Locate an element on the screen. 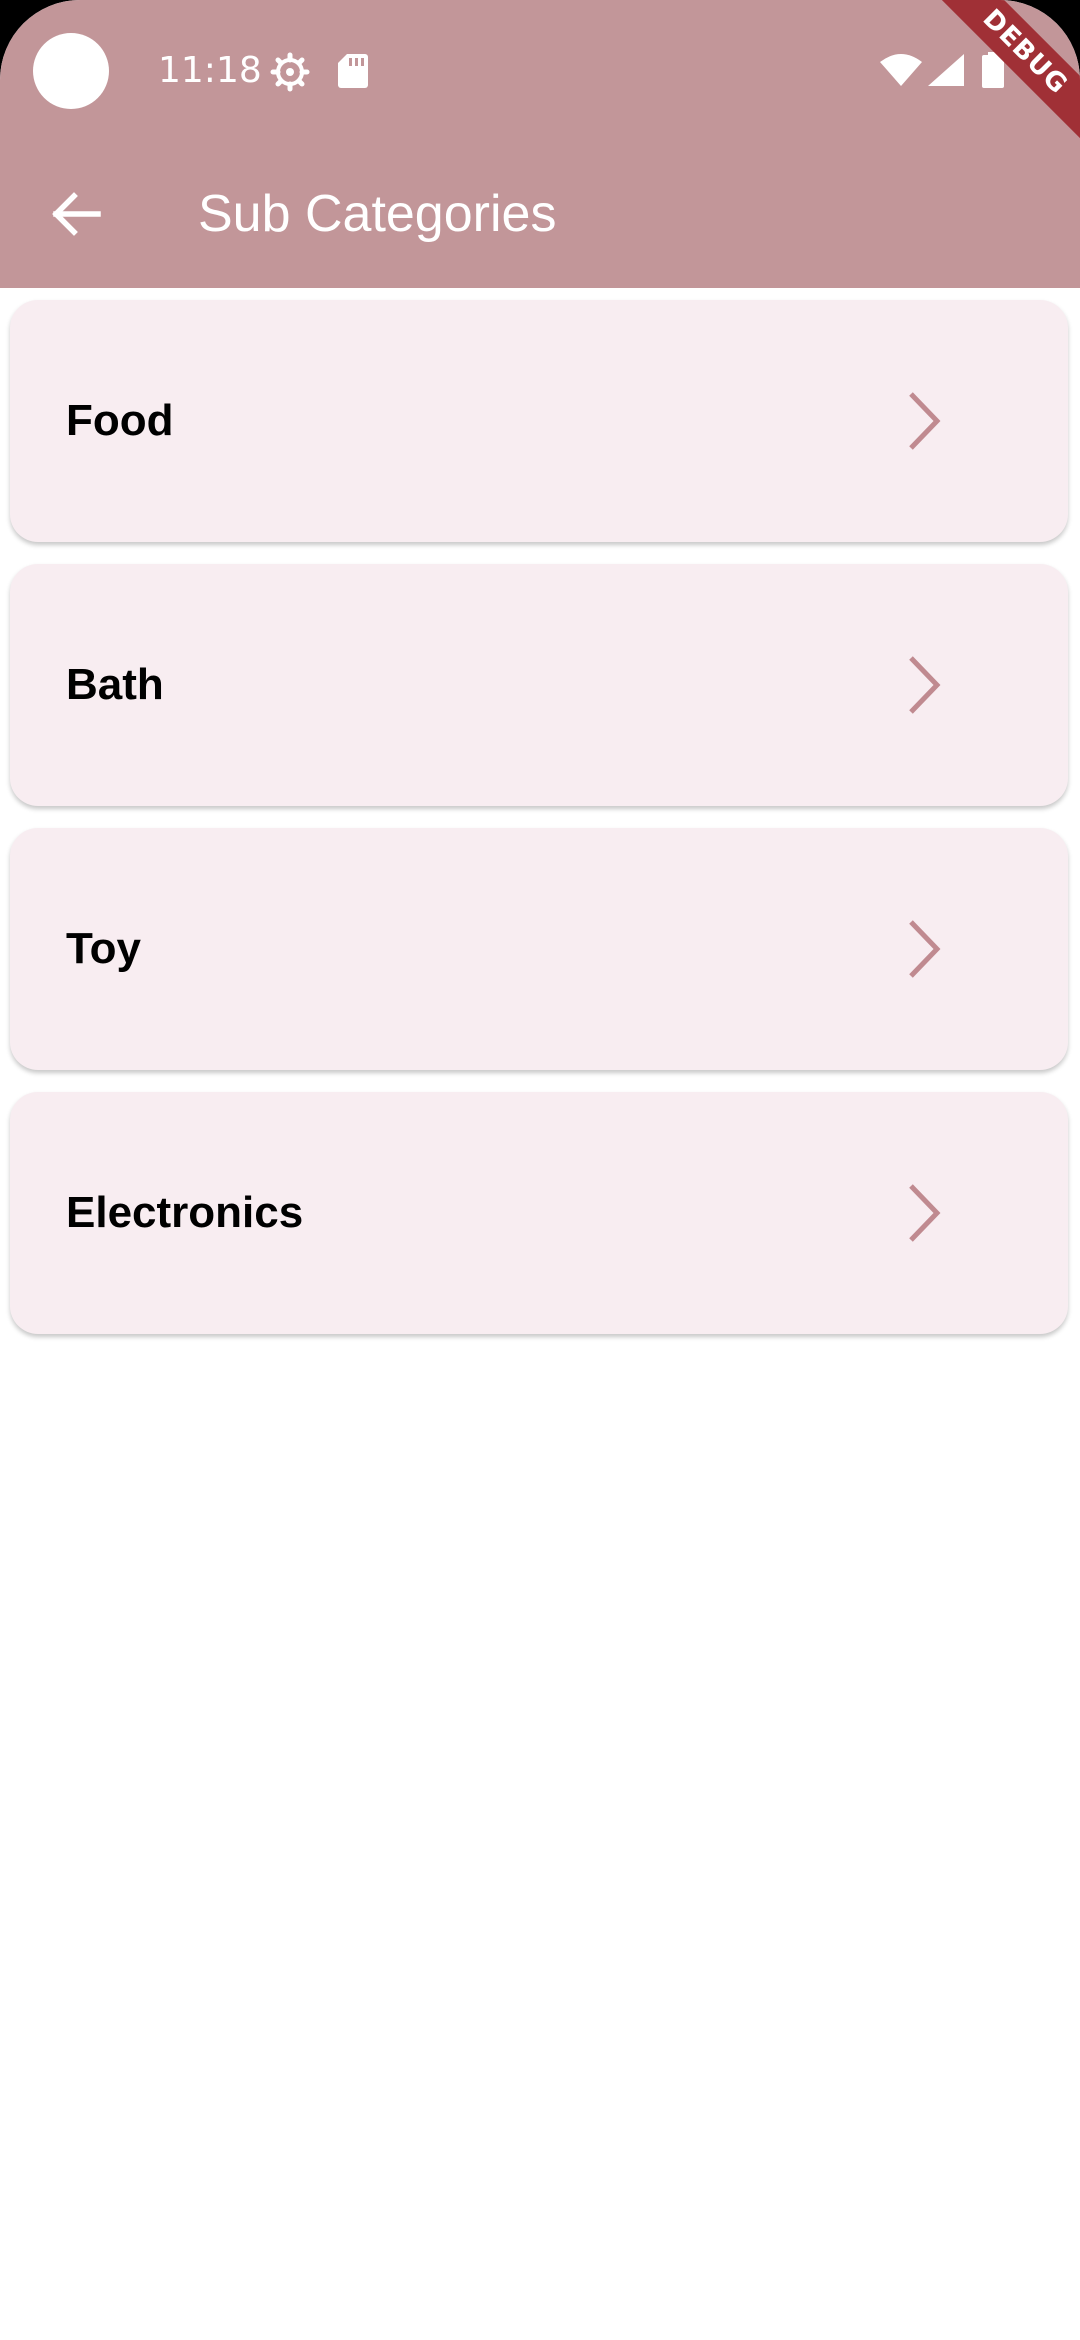 The height and width of the screenshot is (2340, 1080). app-bar: 11:18 DEBUG Sub Categories is located at coordinates (540, 144).